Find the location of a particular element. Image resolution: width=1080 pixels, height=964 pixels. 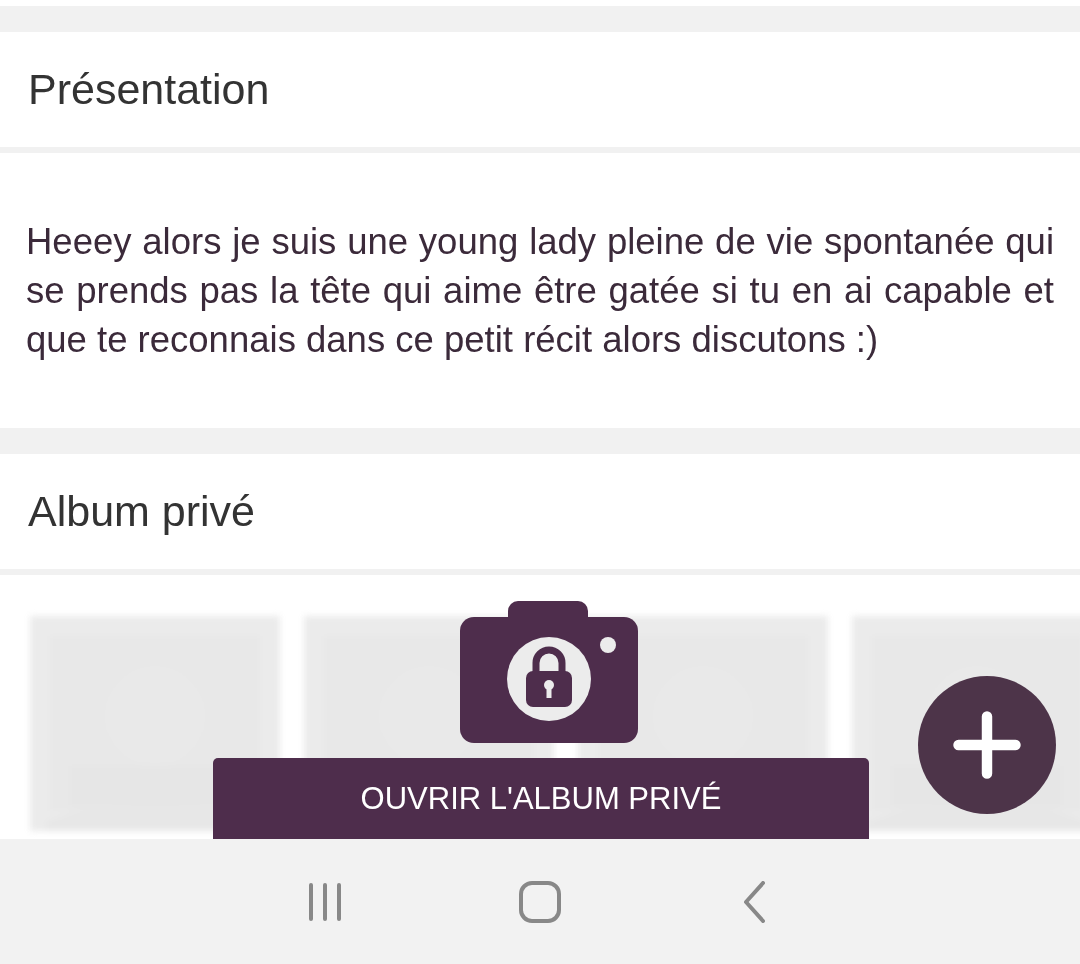

profile-description: Heeey alors je suis une young lady pleine de vie spontanée qui se prends pas la tête qui aime être gatée si tu en ai capable et que te reconnais dans ce petit récit alors discutons :) is located at coordinates (540, 291).